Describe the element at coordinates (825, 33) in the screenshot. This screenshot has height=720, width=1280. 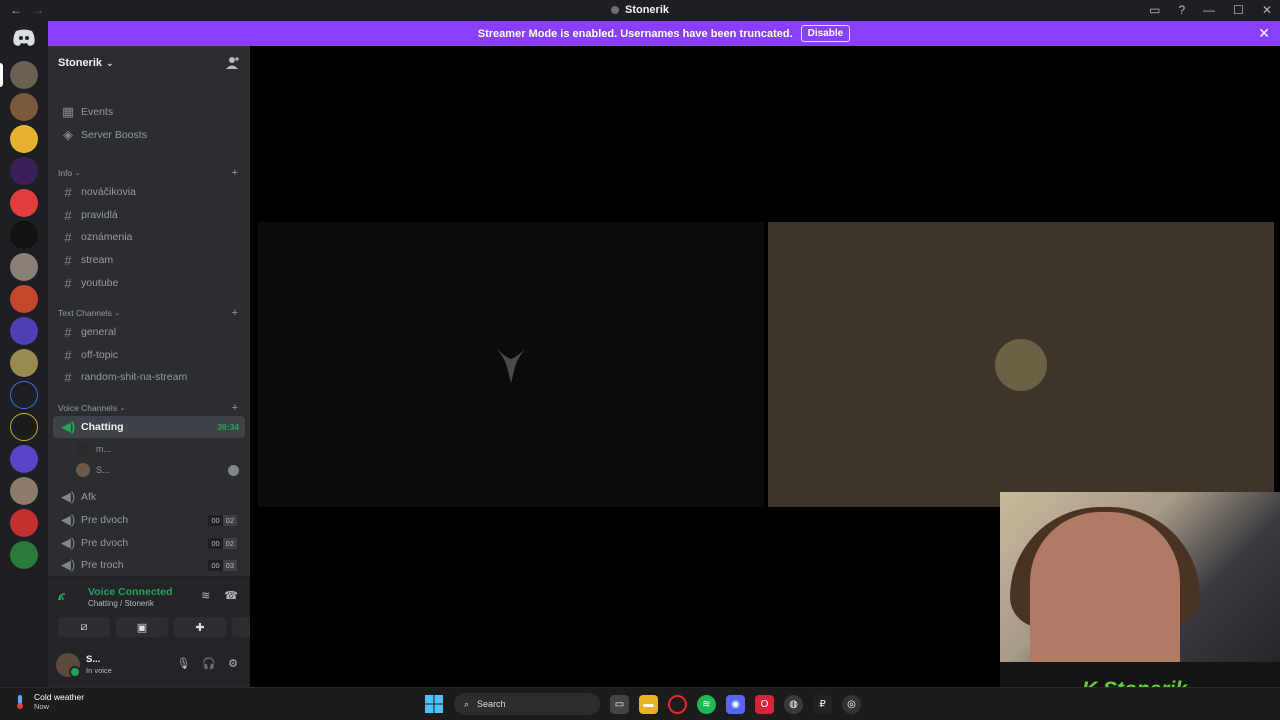
I see `disable-streamer-button: Disable` at that location.